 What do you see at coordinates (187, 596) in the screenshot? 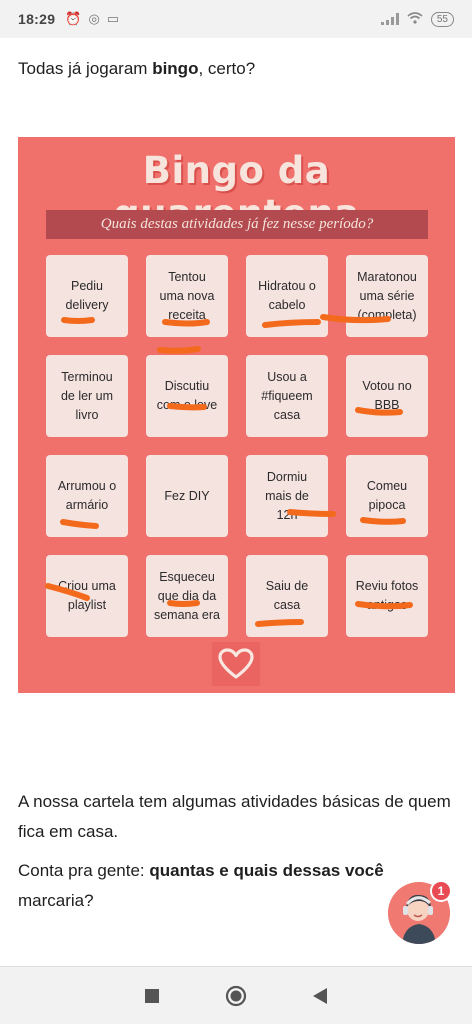
I see `bingo-cell: Esqueceu que dia da semana era` at bounding box center [187, 596].